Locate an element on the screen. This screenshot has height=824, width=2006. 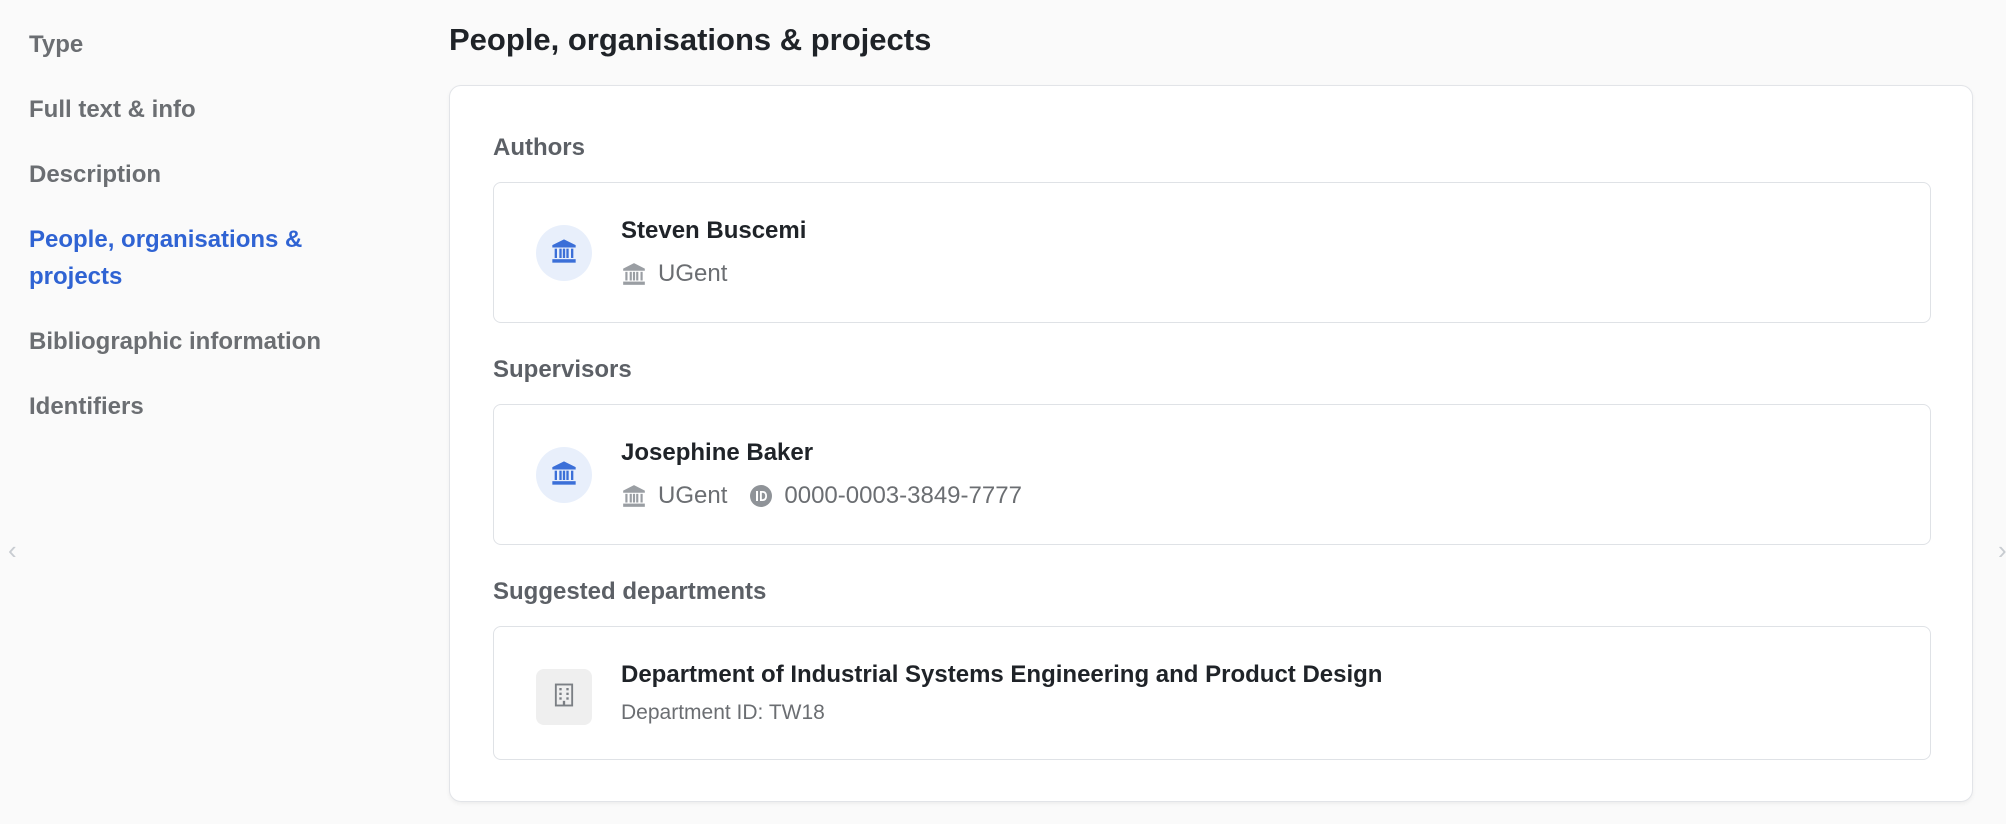
department-avatar is located at coordinates (564, 697).